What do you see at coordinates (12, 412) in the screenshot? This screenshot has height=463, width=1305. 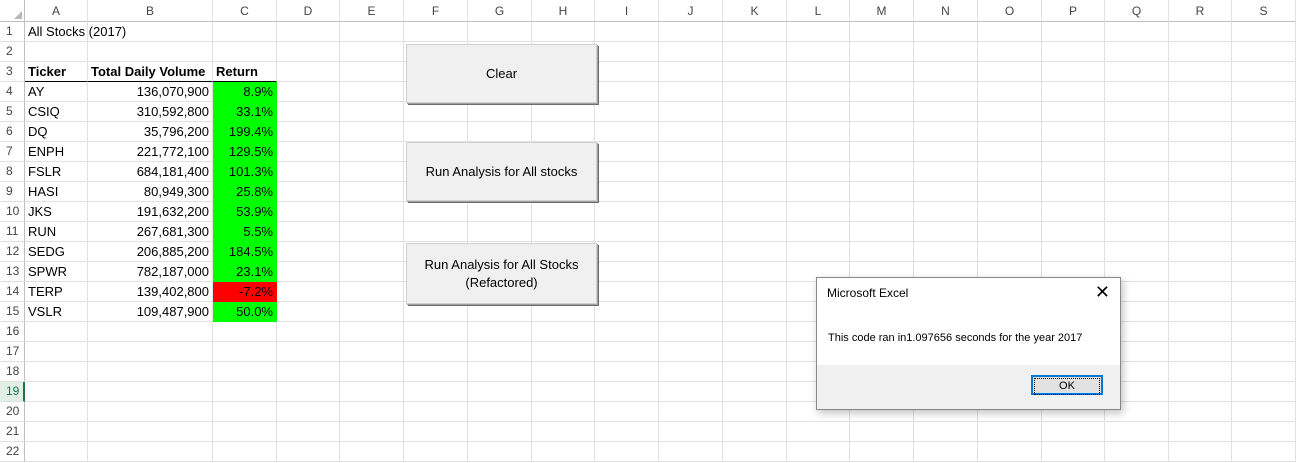 I see `row-header-20: 20` at bounding box center [12, 412].